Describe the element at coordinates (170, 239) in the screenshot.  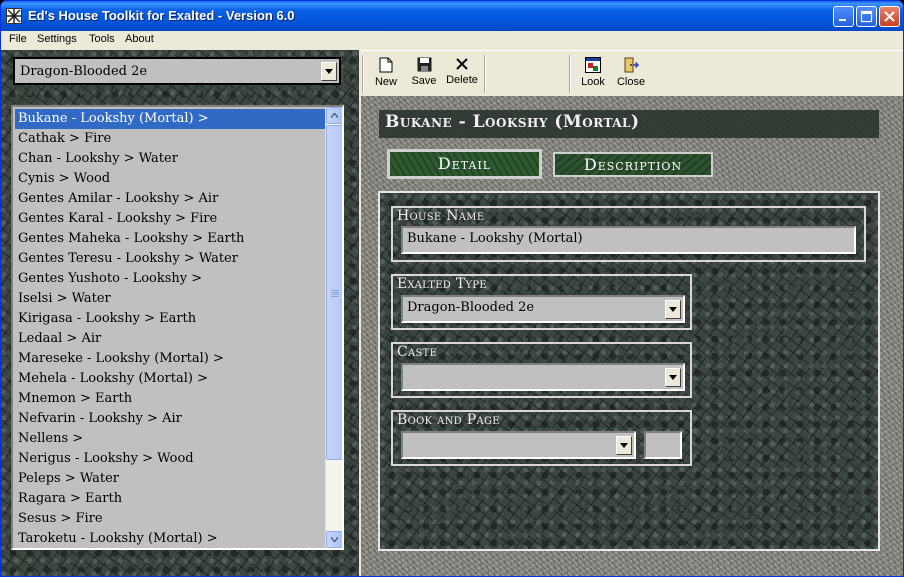
I see `list-item: Gentes Maheka - Lookshy > Earth` at that location.